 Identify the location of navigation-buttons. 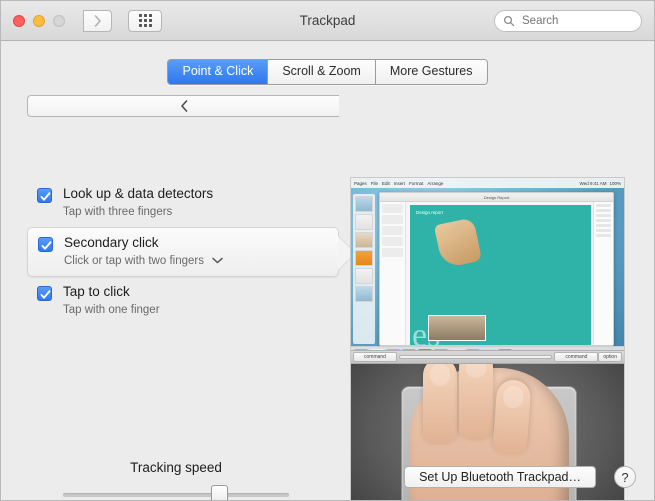
(183, 63).